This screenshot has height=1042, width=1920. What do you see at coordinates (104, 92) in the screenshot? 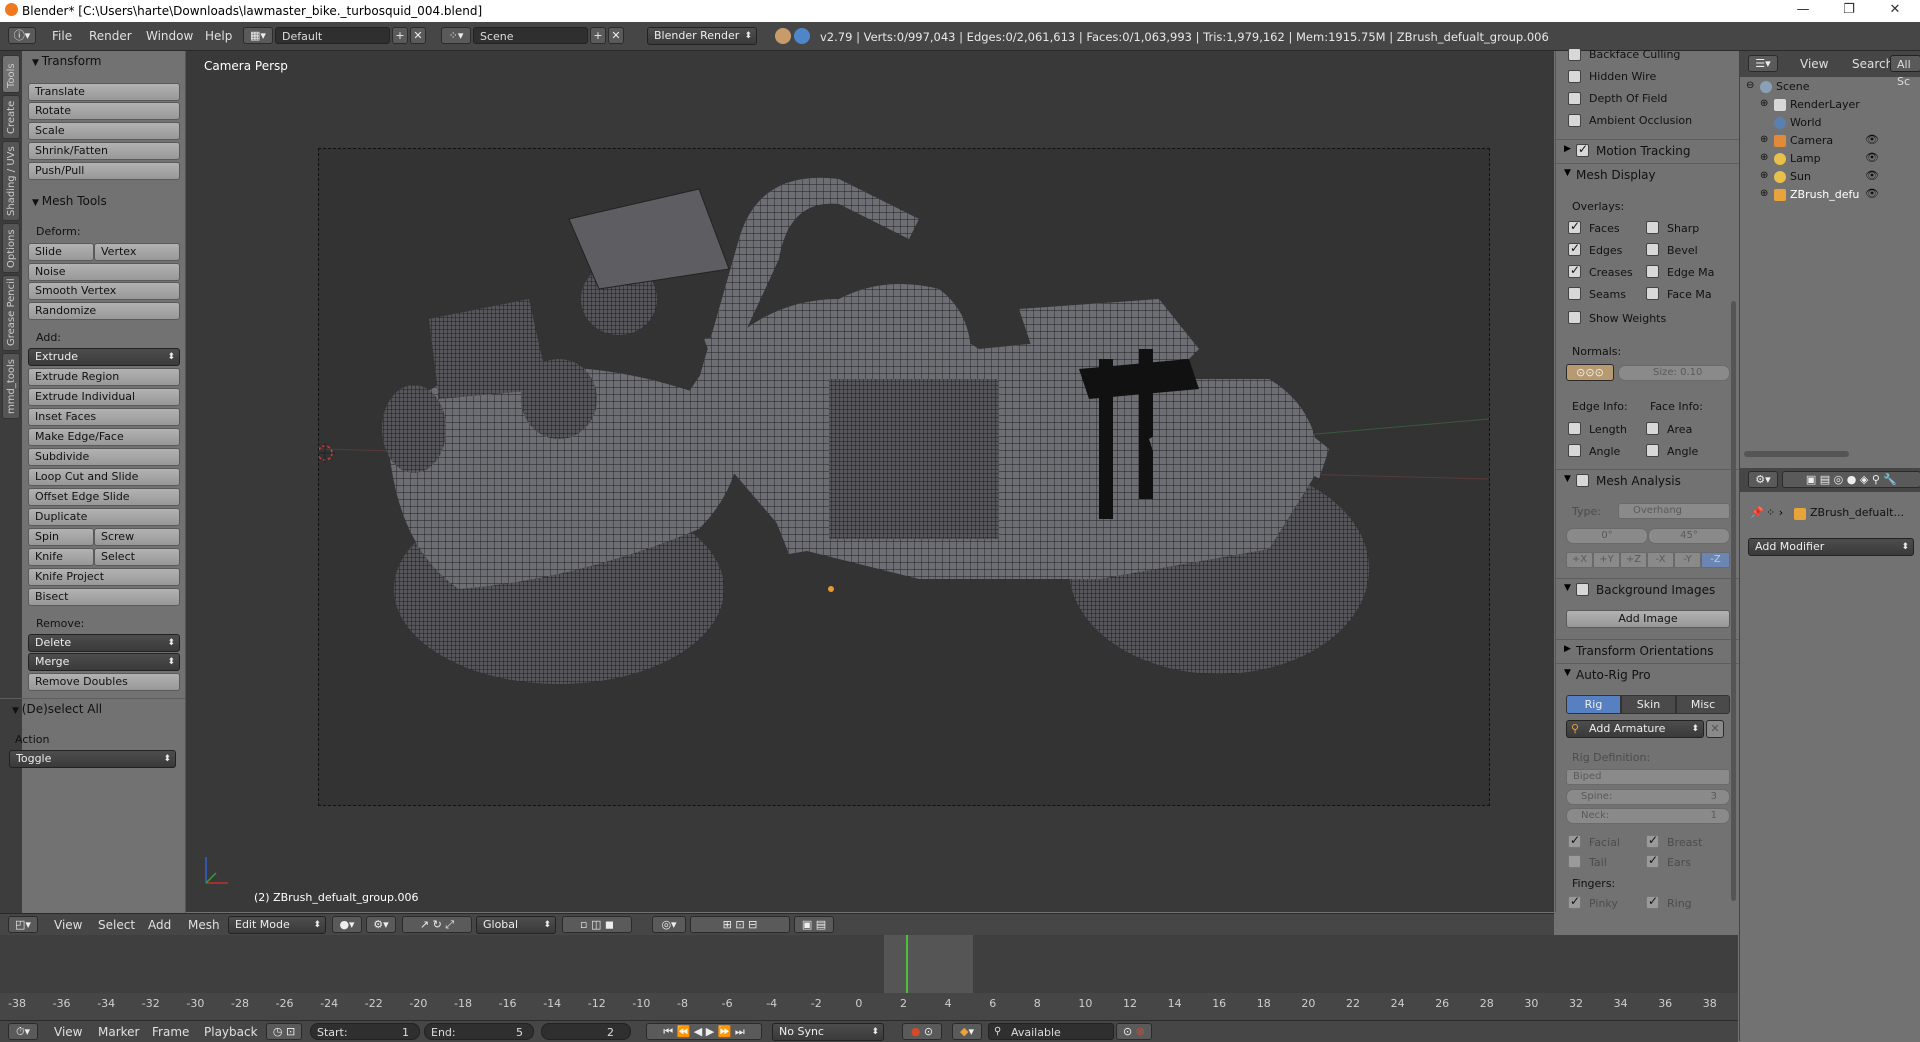
I see `translate-button: Translate` at bounding box center [104, 92].